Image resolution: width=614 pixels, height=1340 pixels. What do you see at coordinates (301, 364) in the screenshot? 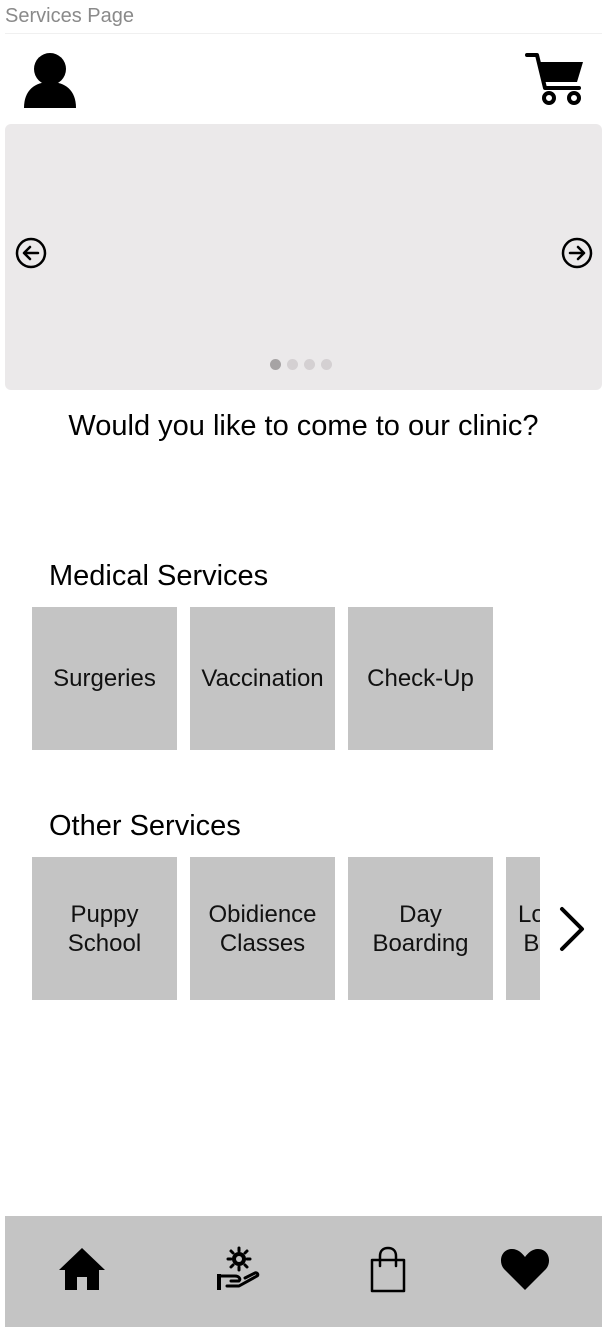
I see `carousel-pagination` at bounding box center [301, 364].